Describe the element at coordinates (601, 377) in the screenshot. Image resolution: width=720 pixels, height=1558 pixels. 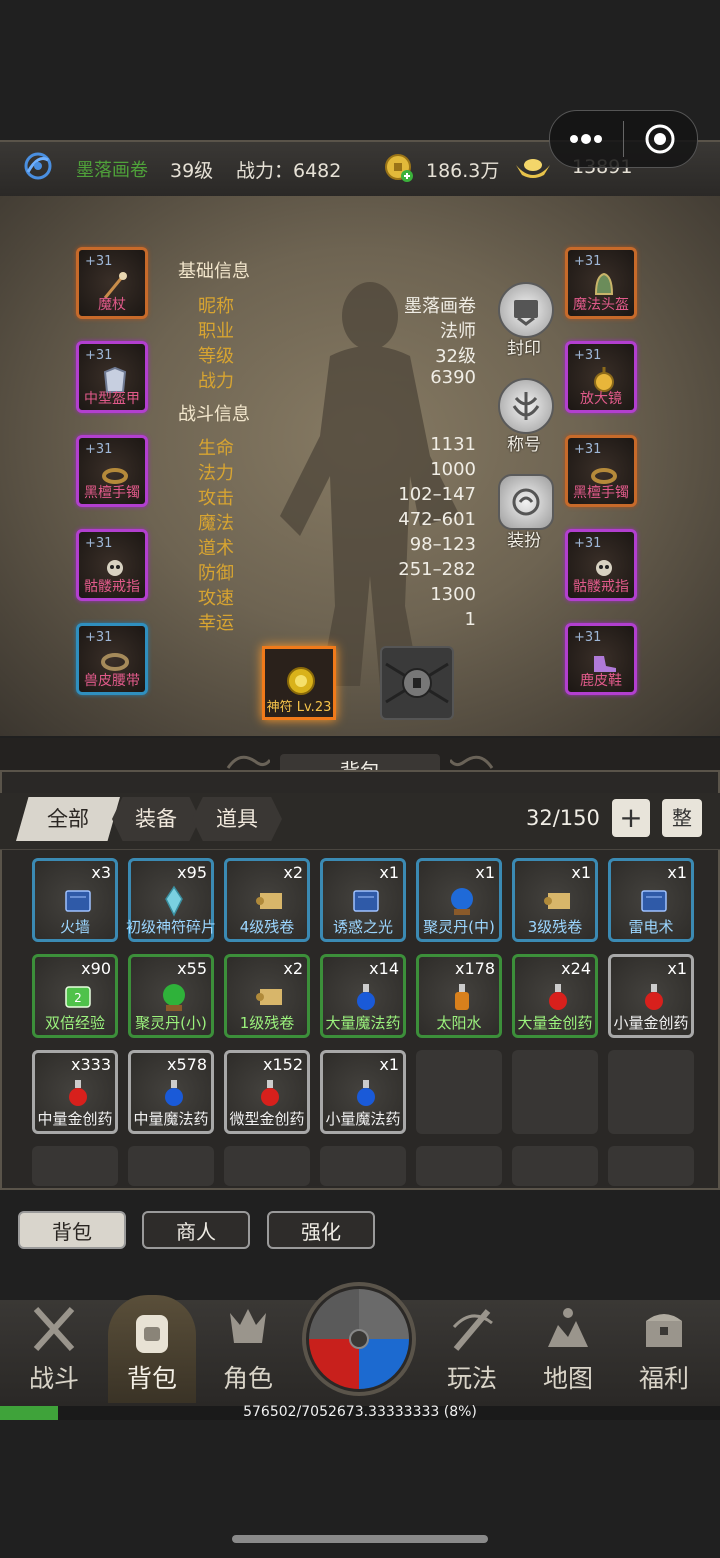
I see `equip-slot-right-2: +31 放大镜` at that location.